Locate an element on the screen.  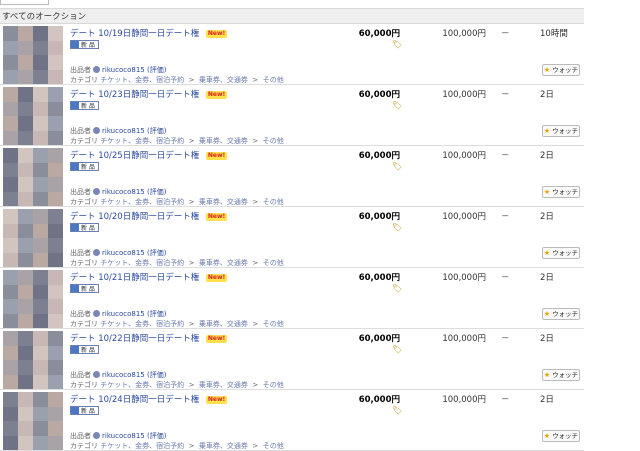
item-title-link: デート 10/23日静岡一日デート権 New! is located at coordinates (149, 94).